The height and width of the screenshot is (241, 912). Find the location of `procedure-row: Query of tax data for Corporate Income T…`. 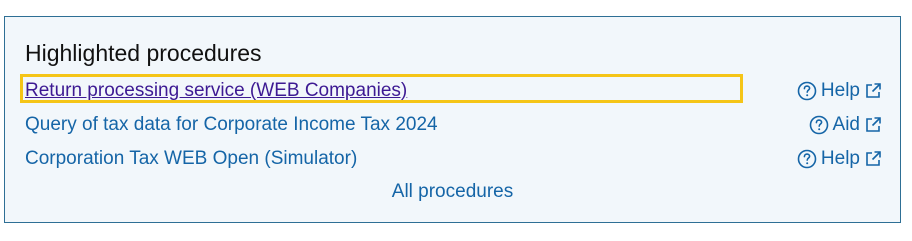

procedure-row: Query of tax data for Corporate Income T… is located at coordinates (452, 125).